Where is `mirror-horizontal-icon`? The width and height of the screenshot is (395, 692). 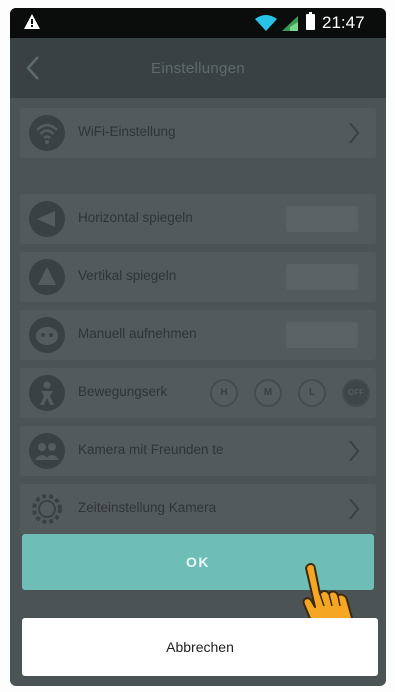 mirror-horizontal-icon is located at coordinates (47, 219).